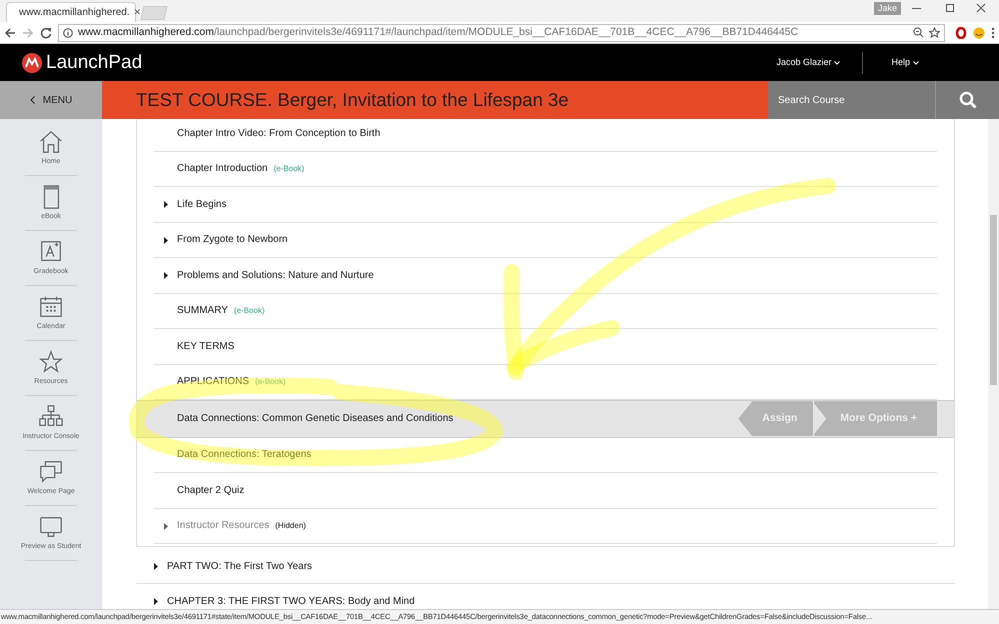 Image resolution: width=999 pixels, height=624 pixels. Describe the element at coordinates (51, 141) in the screenshot. I see `home-icon` at that location.